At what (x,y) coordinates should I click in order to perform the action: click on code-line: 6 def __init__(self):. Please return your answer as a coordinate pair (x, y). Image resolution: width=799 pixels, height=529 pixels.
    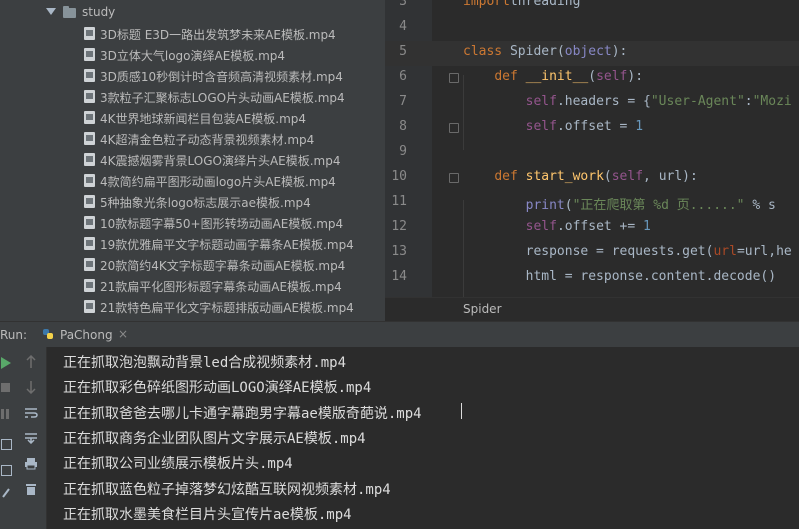
    Looking at the image, I should click on (592, 78).